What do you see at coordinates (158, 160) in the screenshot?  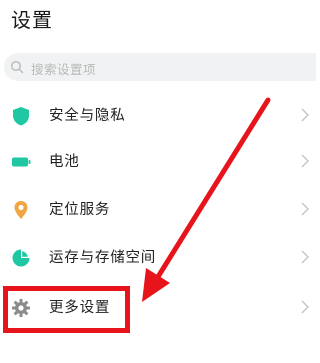 I see `settings-item-battery: 电池` at bounding box center [158, 160].